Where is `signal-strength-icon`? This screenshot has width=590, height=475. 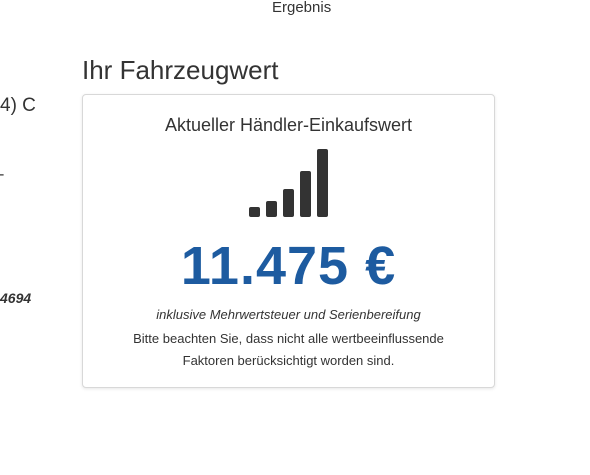 signal-strength-icon is located at coordinates (289, 182).